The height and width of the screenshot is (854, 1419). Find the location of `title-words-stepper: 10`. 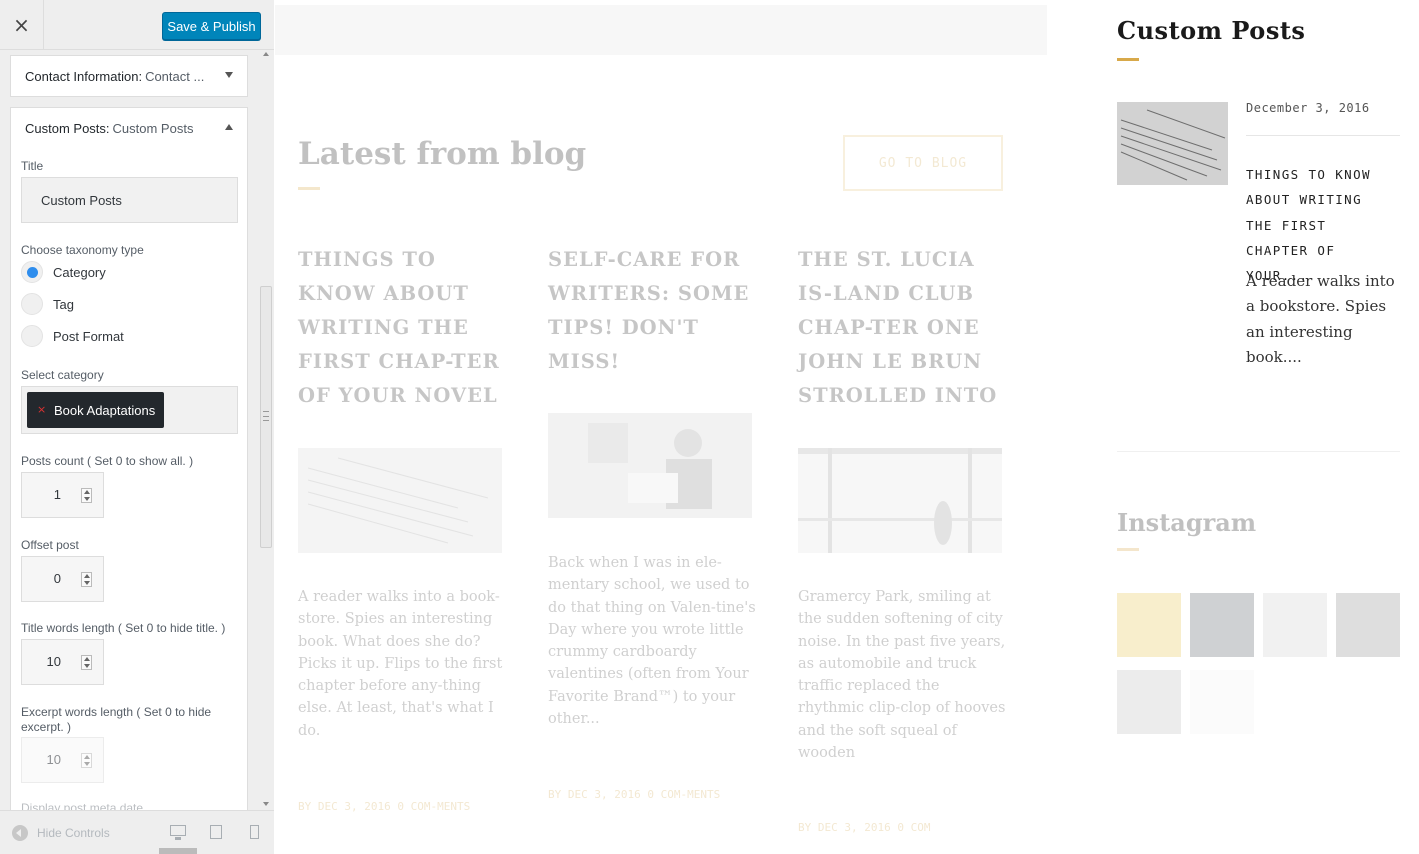

title-words-stepper: 10 is located at coordinates (62, 662).